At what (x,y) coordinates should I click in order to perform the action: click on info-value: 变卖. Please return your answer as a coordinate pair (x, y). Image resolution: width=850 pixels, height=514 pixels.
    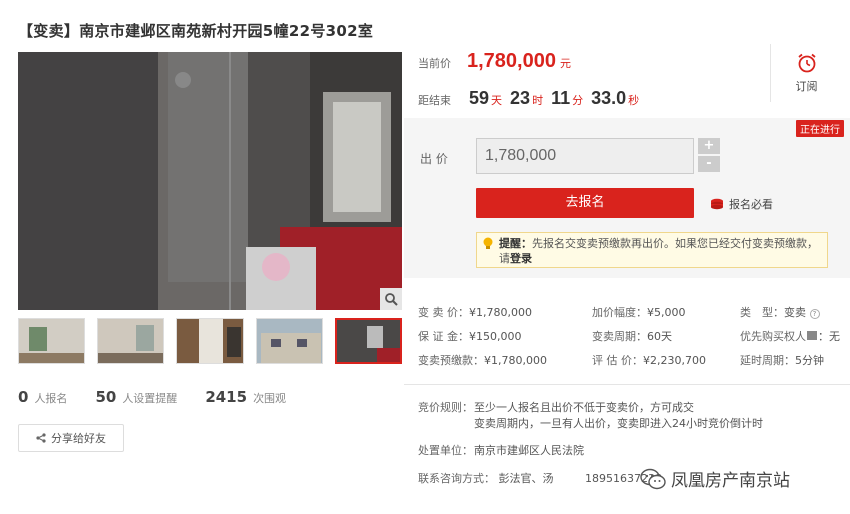
    Looking at the image, I should click on (795, 312).